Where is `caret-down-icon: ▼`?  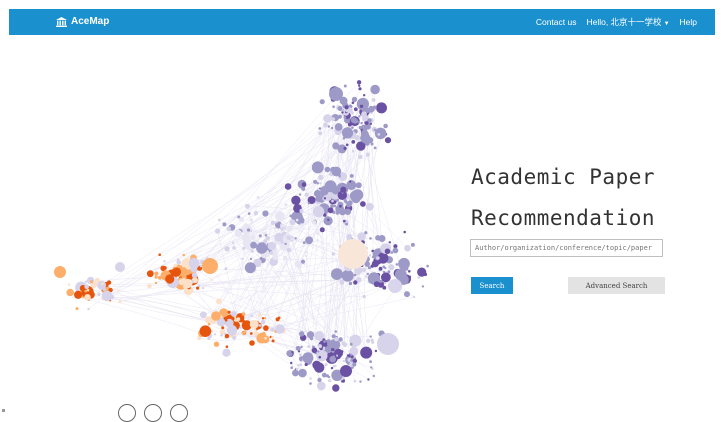
caret-down-icon: ▼ is located at coordinates (667, 24).